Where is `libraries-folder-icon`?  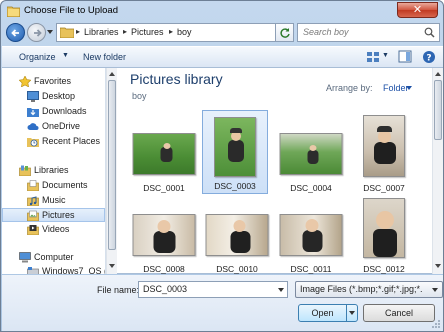 libraries-folder-icon is located at coordinates (67, 32).